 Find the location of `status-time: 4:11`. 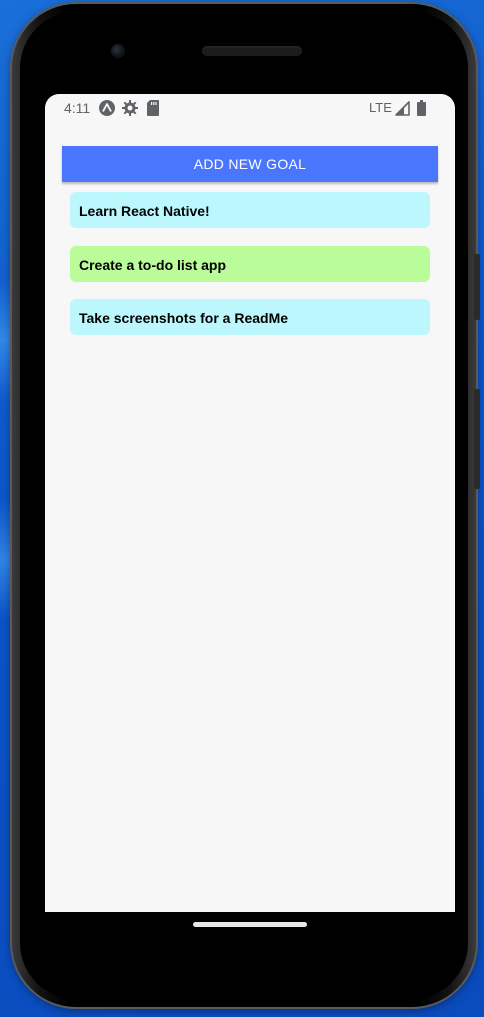

status-time: 4:11 is located at coordinates (77, 108).